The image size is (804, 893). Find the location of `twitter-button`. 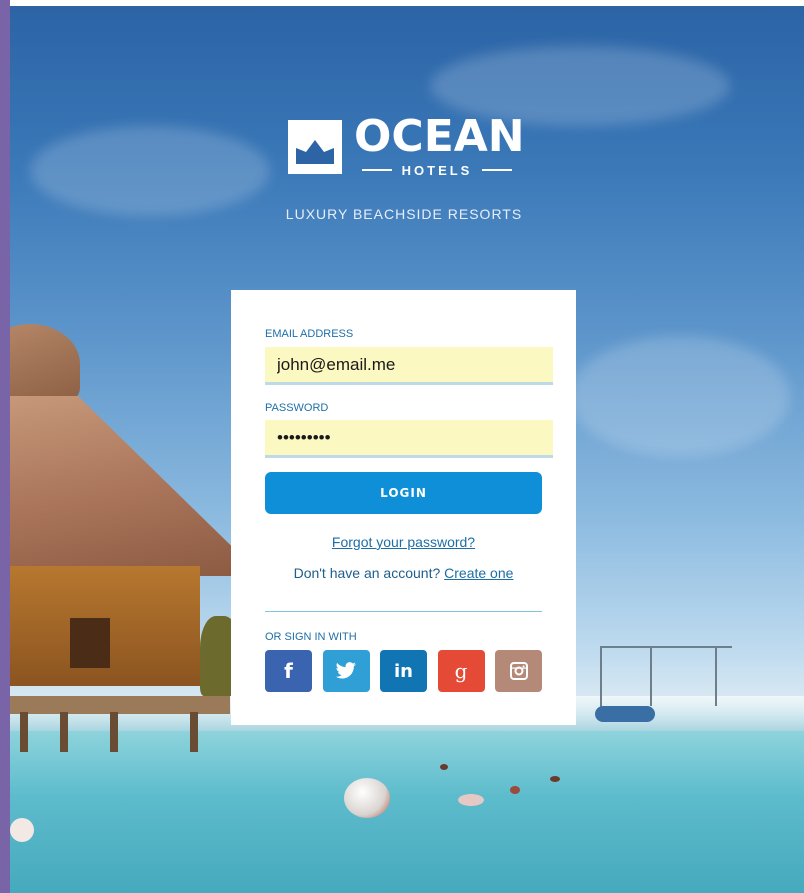

twitter-button is located at coordinates (346, 671).